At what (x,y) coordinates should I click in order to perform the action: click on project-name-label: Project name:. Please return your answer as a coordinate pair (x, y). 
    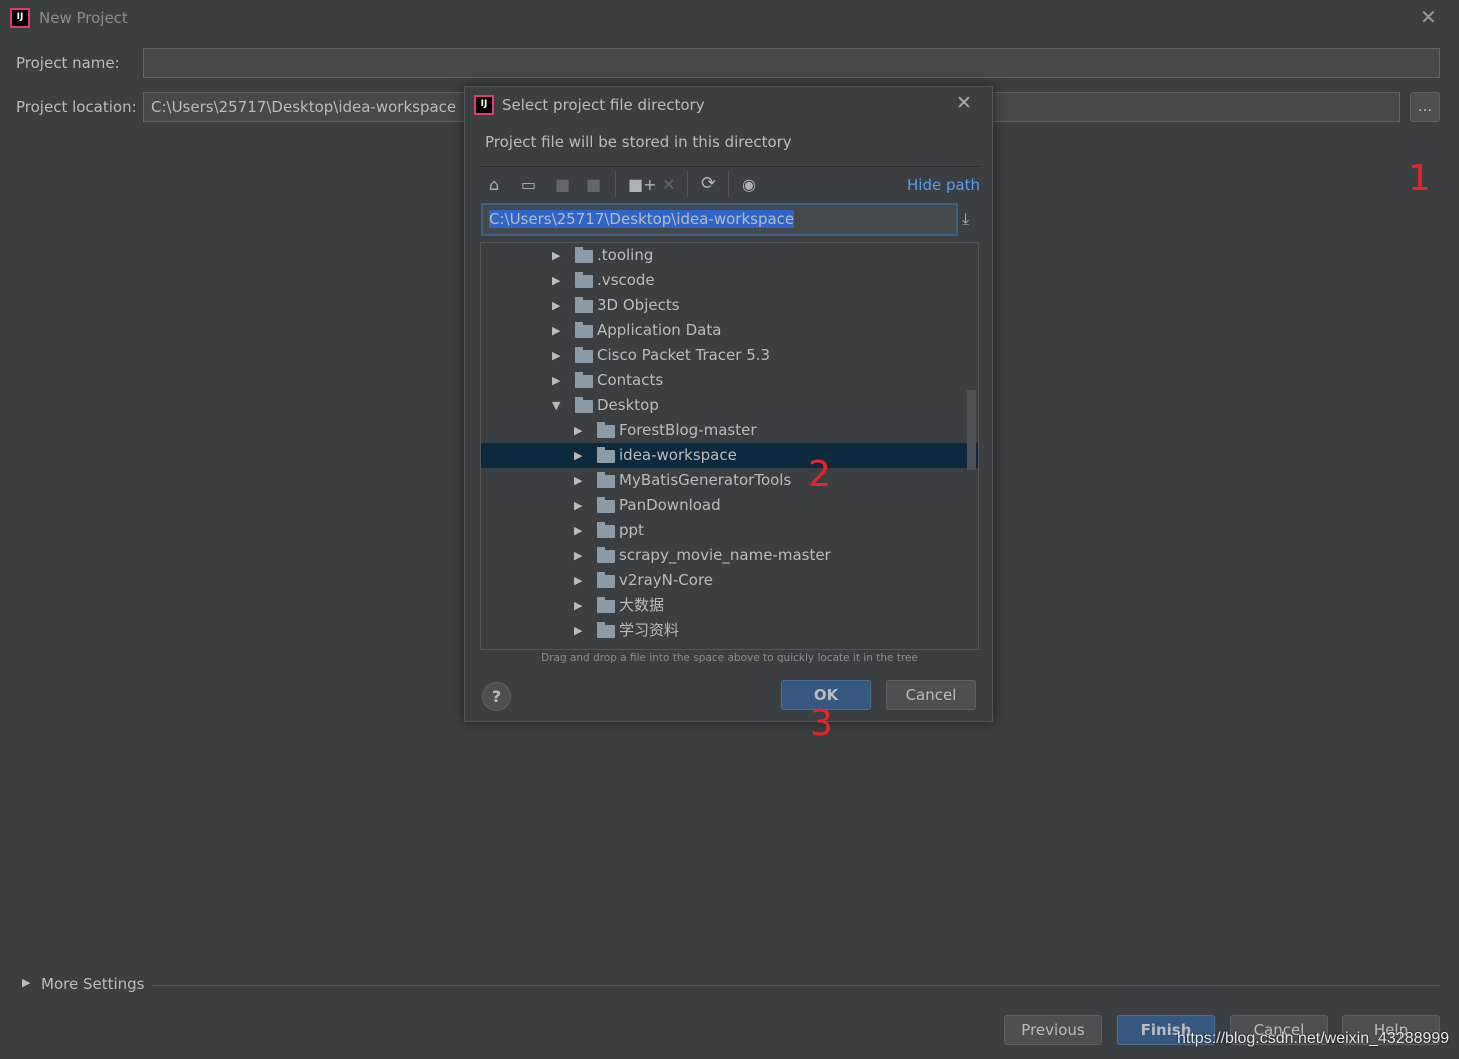
    Looking at the image, I should click on (68, 63).